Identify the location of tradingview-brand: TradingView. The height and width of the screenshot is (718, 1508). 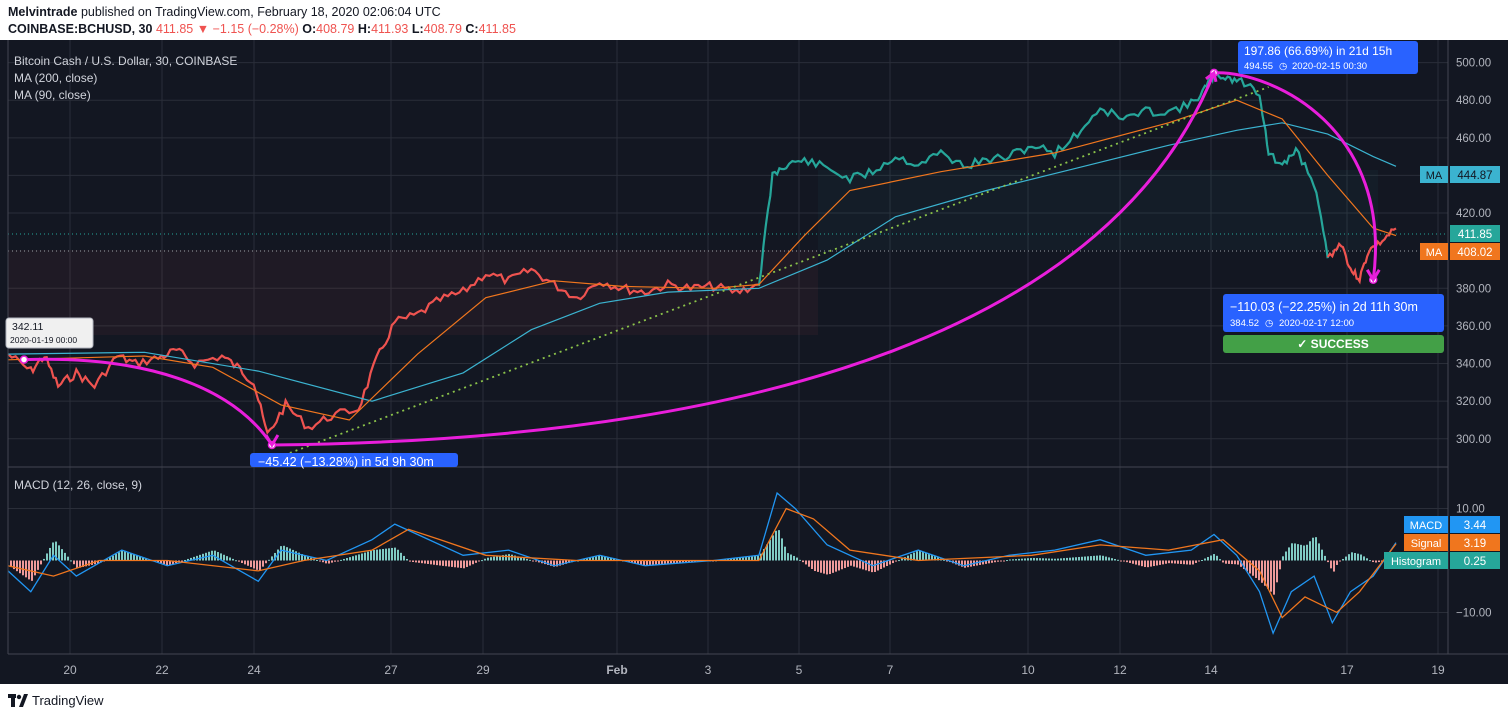
(68, 700).